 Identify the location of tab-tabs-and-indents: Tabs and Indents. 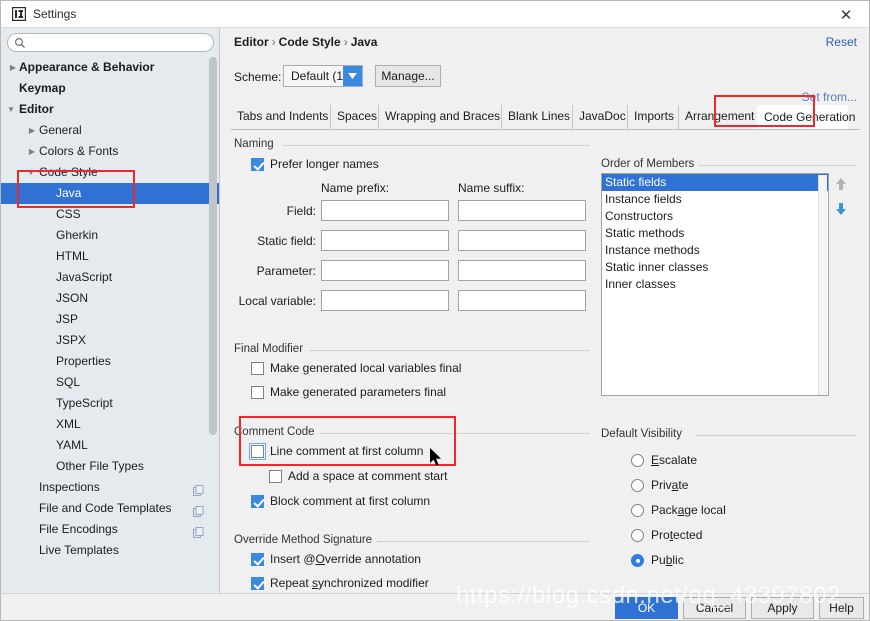
(280, 117).